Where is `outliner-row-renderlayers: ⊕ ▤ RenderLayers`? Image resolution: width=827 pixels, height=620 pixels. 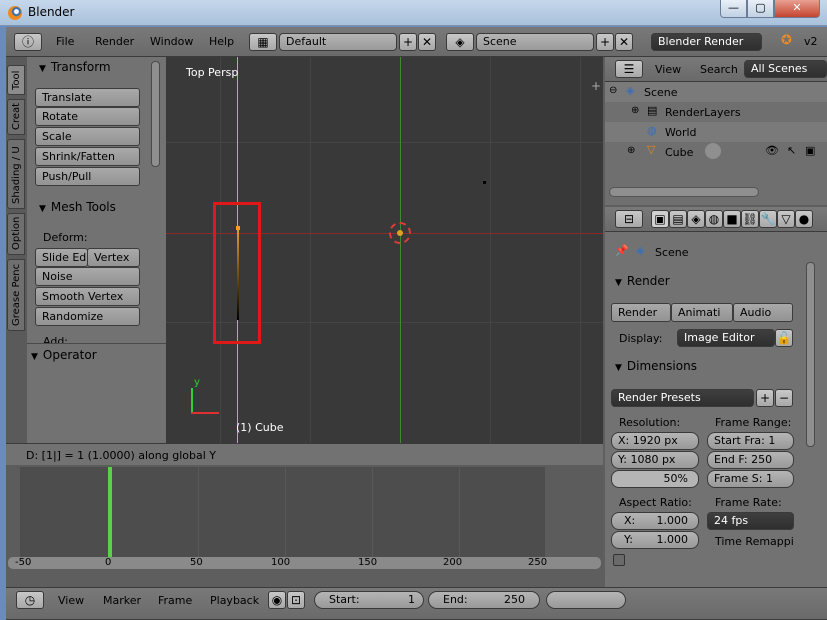
outliner-row-renderlayers: ⊕ ▤ RenderLayers is located at coordinates (716, 112).